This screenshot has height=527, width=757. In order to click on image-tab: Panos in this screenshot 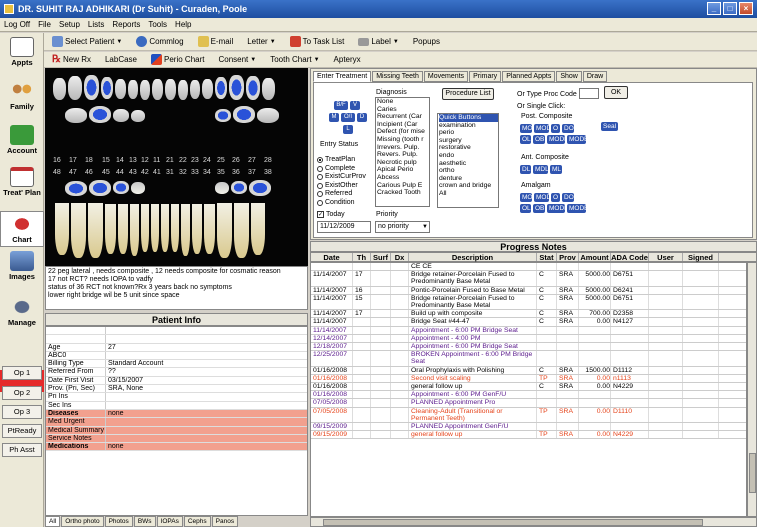, I will do `click(225, 521)`.